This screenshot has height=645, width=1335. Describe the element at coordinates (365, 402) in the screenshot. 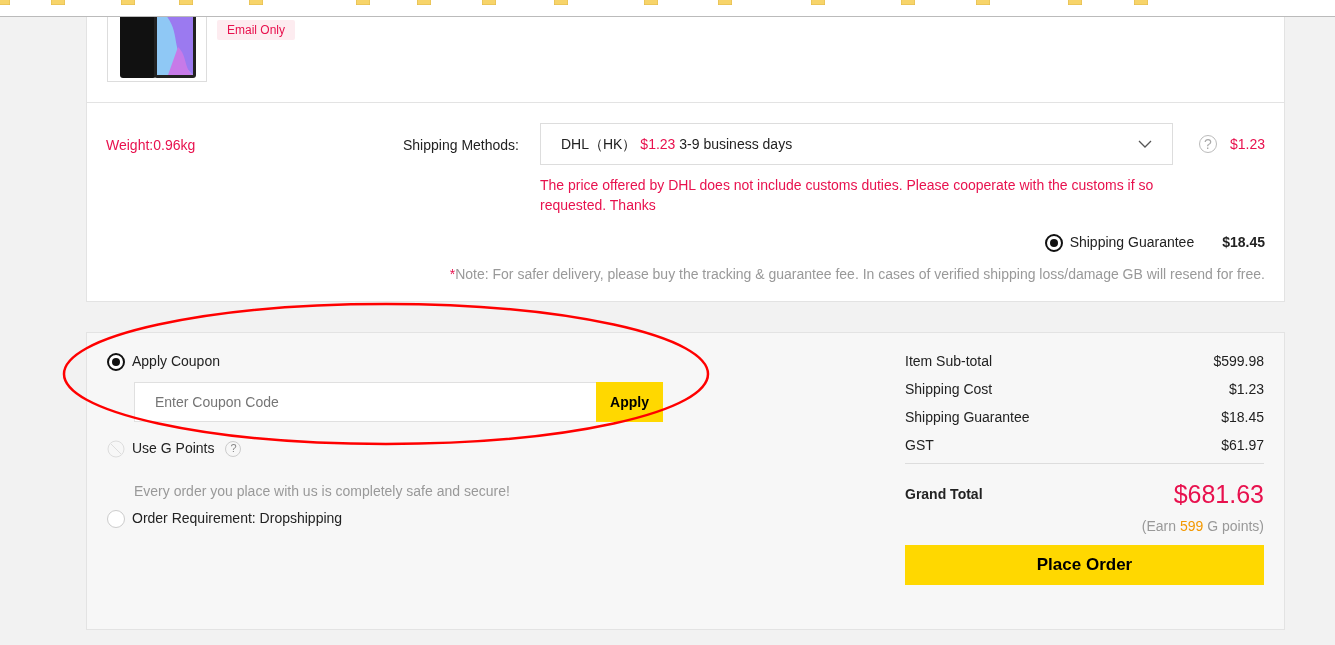

I see `coupon-input: Enter Coupon Code` at that location.